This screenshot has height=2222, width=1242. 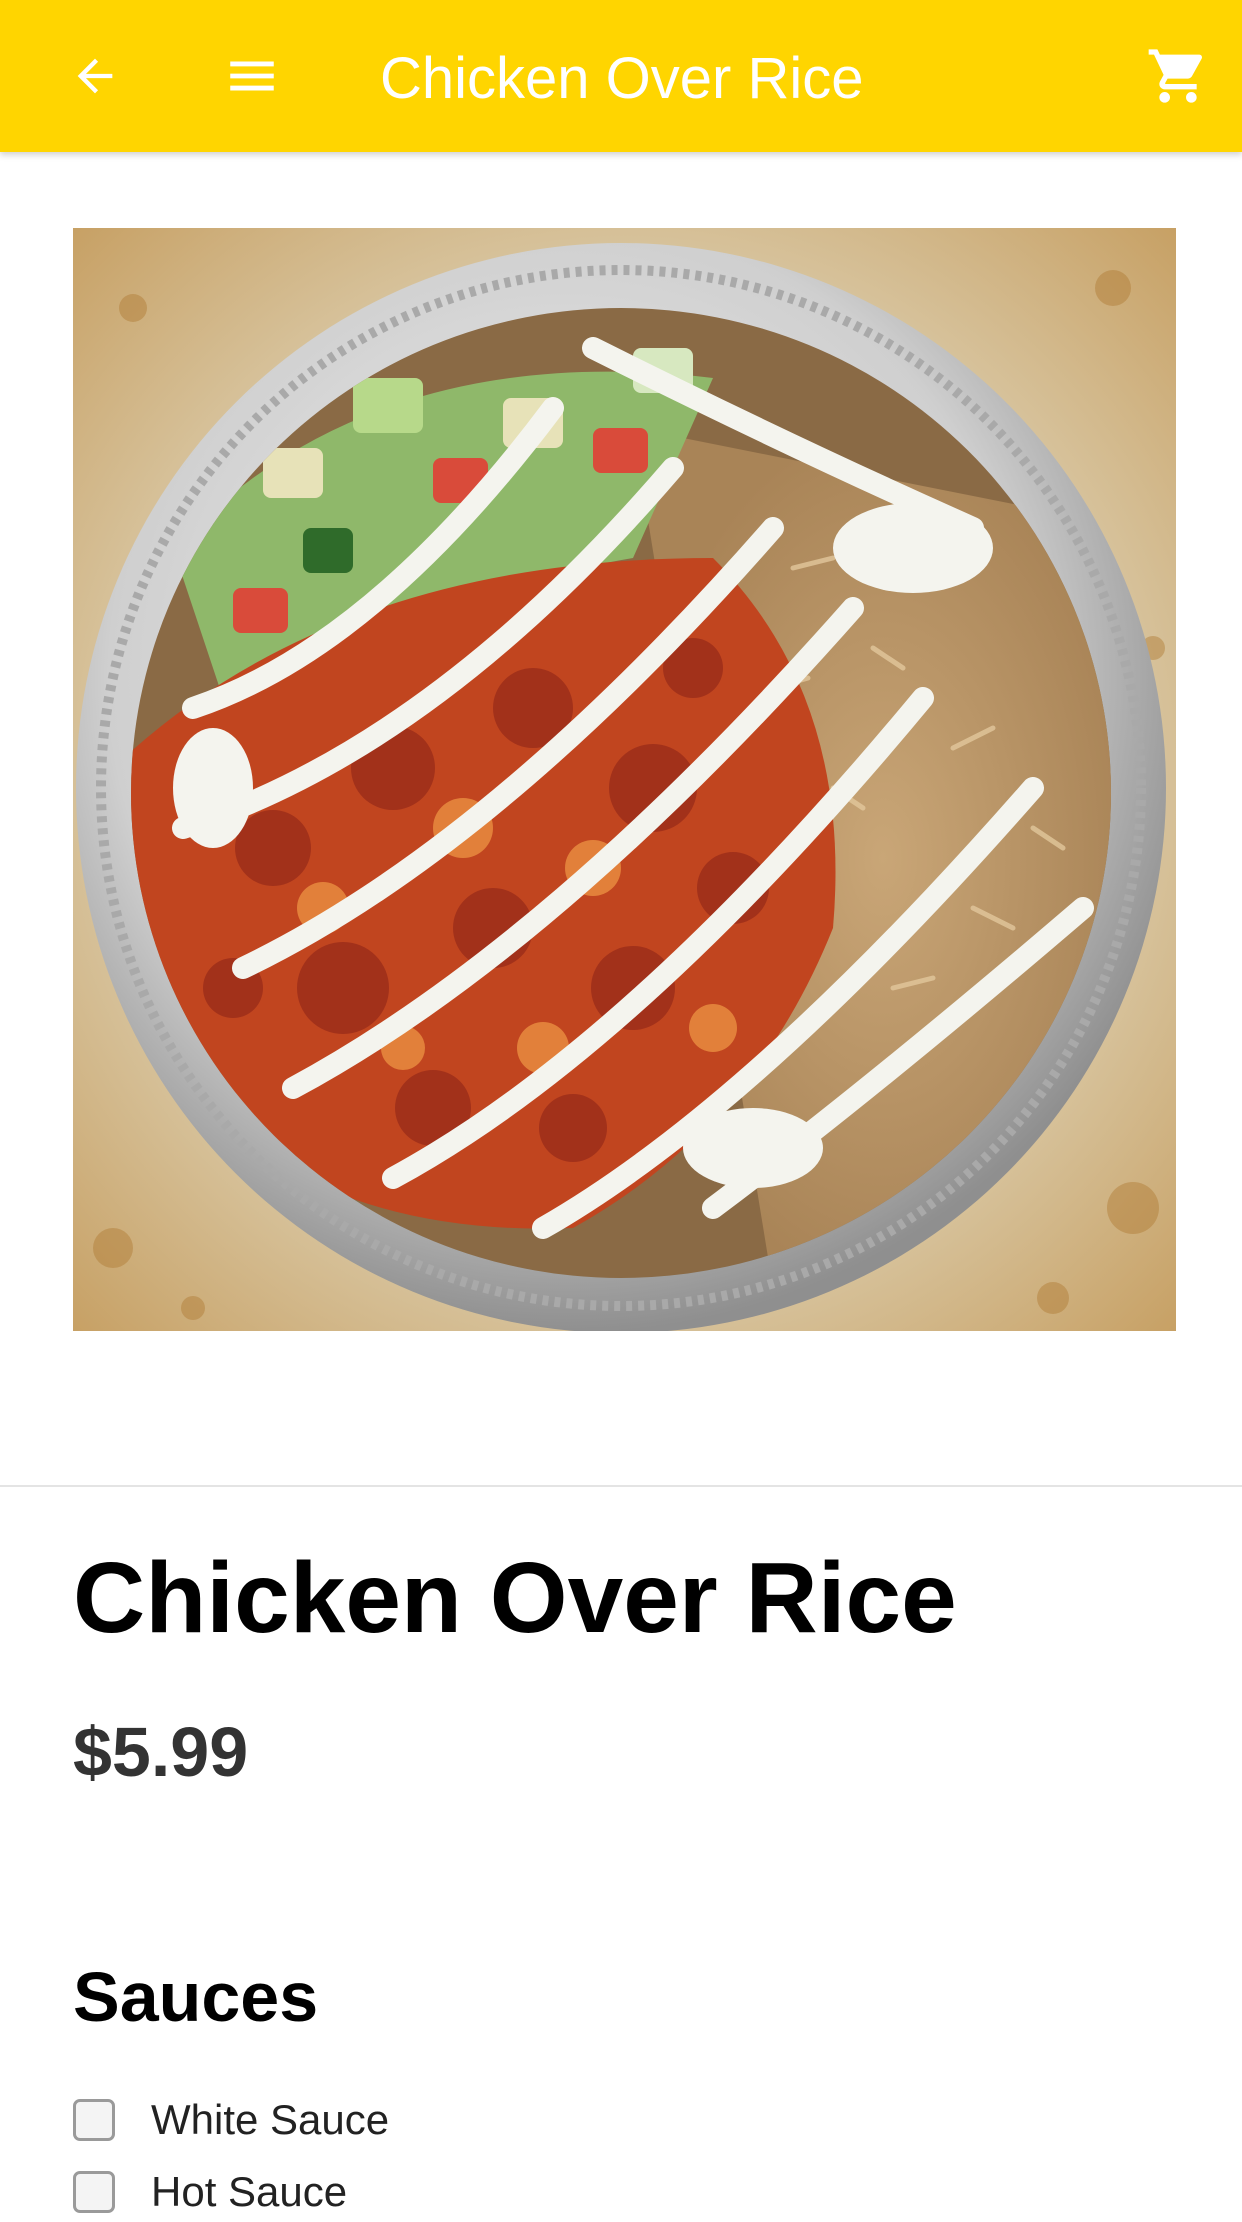 I want to click on back-arrow-icon, so click(x=95, y=76).